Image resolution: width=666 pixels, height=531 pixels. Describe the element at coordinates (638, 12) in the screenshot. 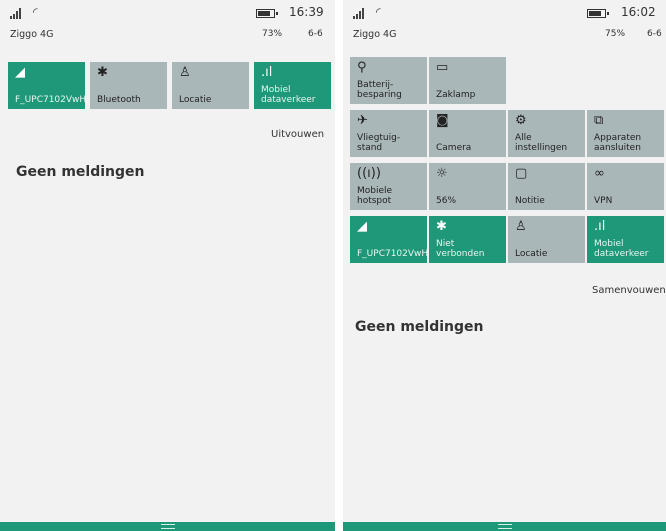

I see `clock: 16:02` at that location.